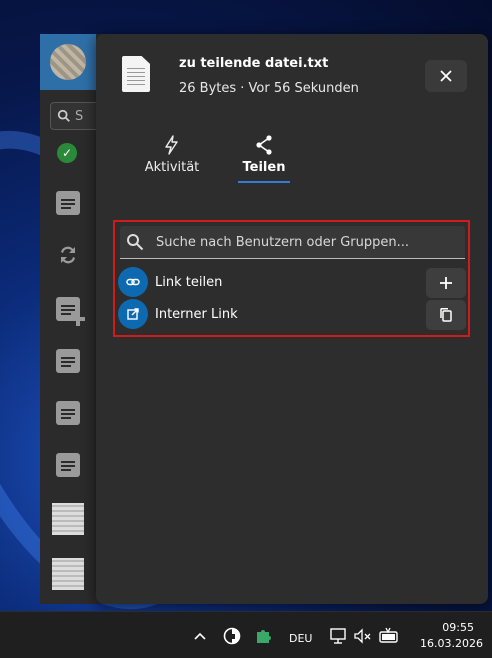 The image size is (492, 658). I want to click on copy-icon, so click(446, 314).